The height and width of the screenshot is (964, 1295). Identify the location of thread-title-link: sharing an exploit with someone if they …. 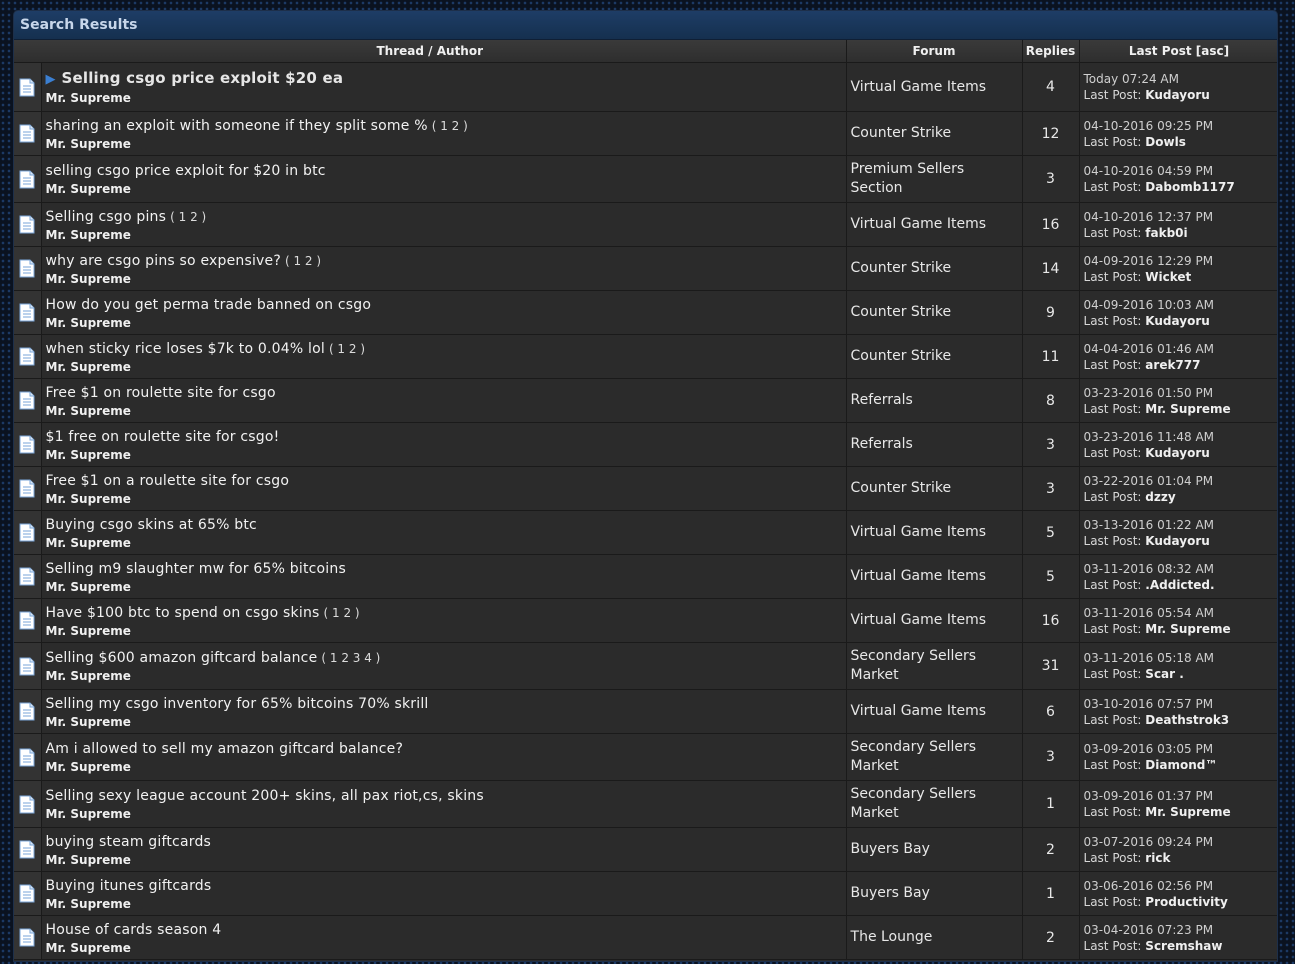
(237, 126).